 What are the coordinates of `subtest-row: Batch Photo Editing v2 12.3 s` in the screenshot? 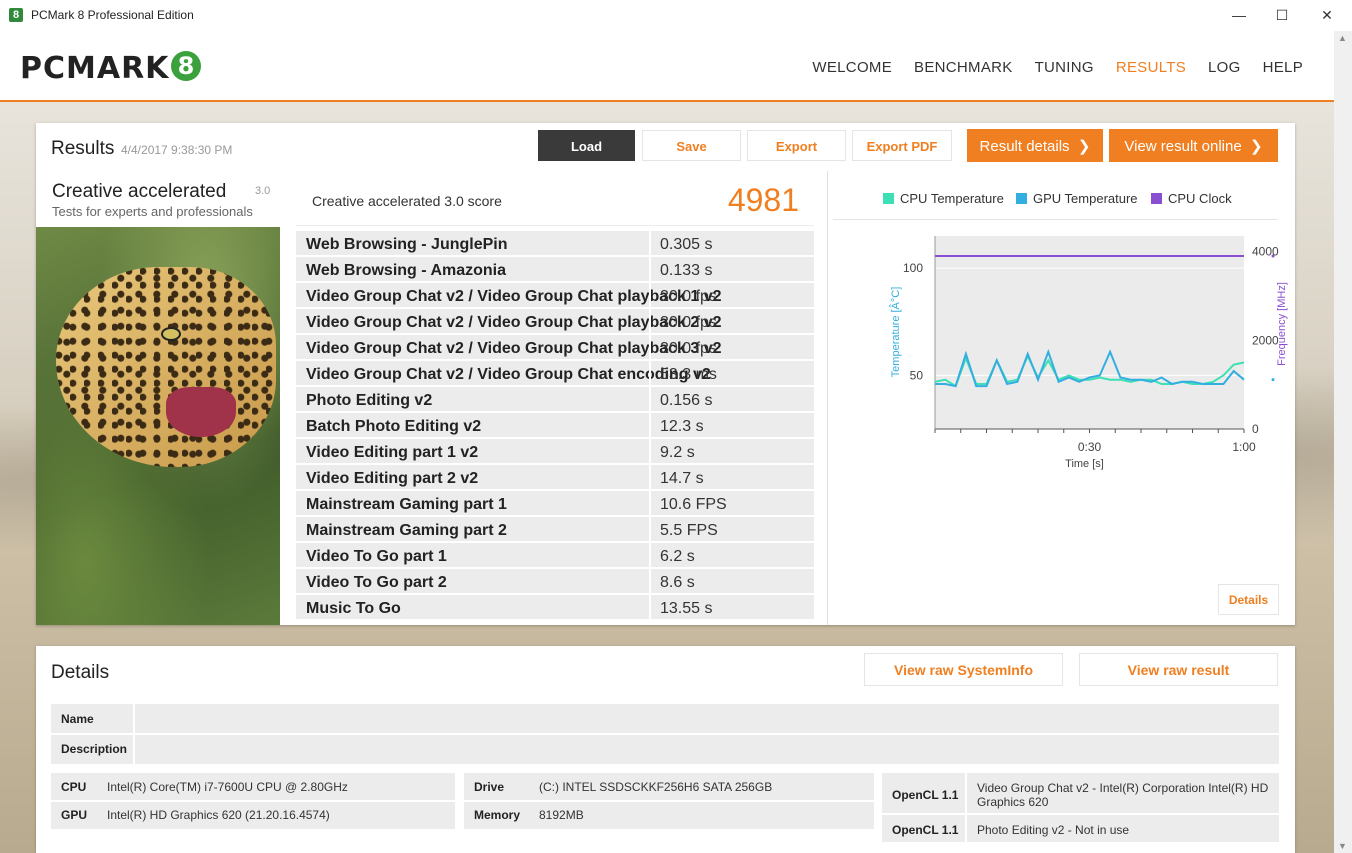 It's located at (555, 425).